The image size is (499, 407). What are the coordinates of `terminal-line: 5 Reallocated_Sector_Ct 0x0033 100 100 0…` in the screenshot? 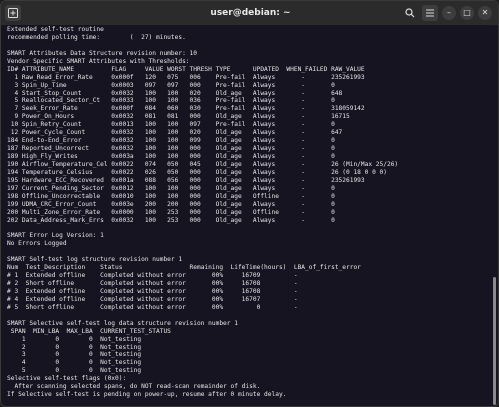 It's located at (171, 101).